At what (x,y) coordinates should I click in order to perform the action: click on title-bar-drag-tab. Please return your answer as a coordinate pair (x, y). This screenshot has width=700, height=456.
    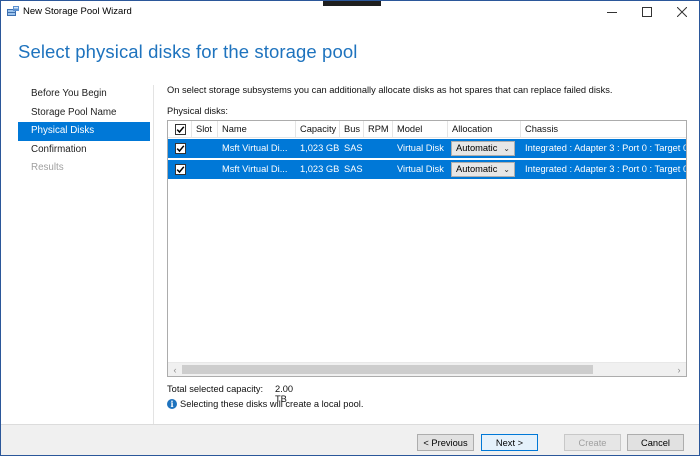
    Looking at the image, I should click on (352, 3).